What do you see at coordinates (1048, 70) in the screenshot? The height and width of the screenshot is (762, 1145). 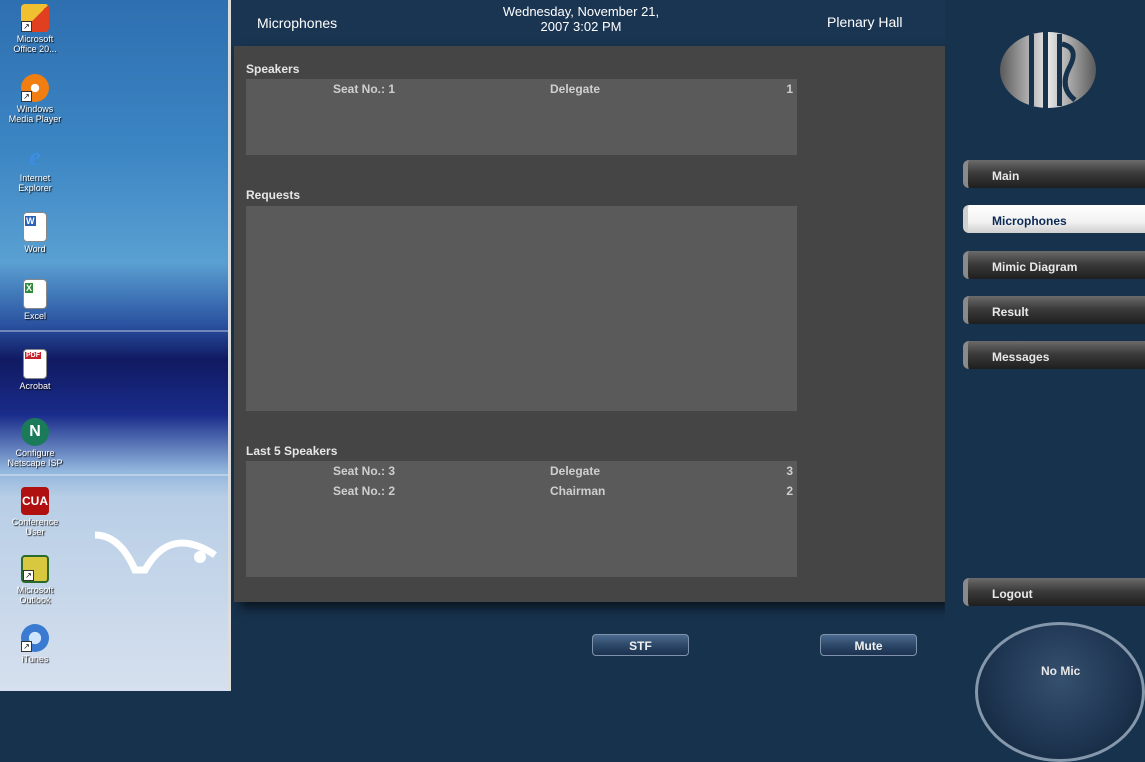 I see `dis-logo-icon` at bounding box center [1048, 70].